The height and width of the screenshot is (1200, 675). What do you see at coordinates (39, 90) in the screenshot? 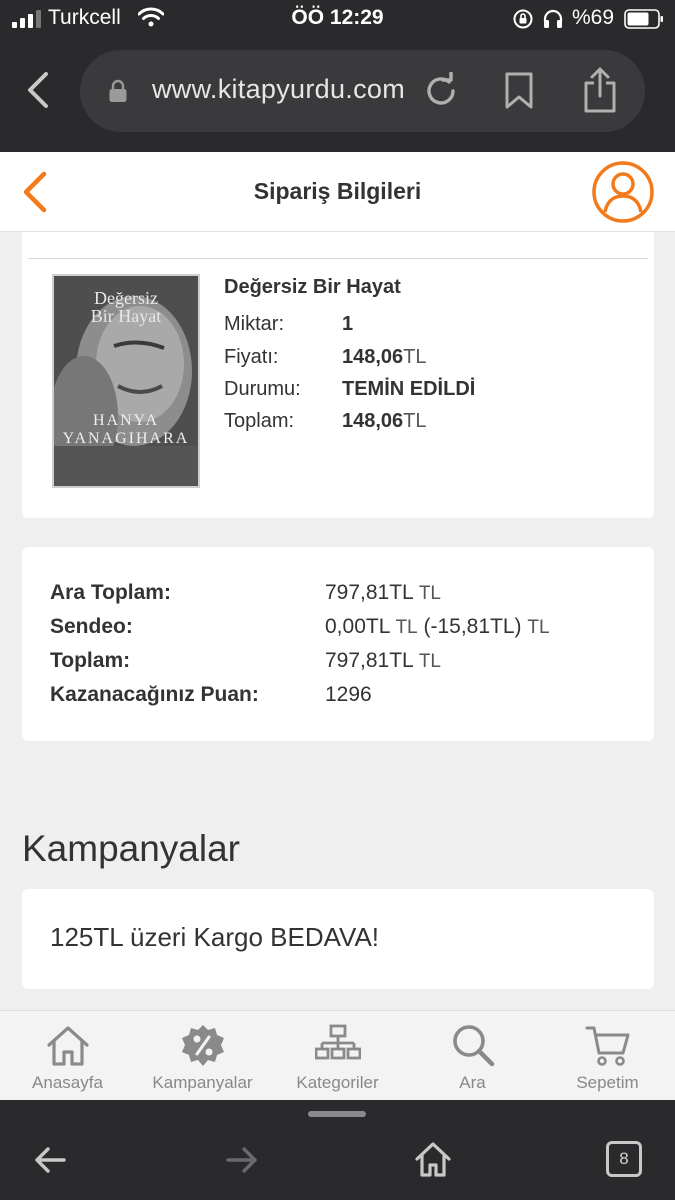
I see `browser-back-icon` at bounding box center [39, 90].